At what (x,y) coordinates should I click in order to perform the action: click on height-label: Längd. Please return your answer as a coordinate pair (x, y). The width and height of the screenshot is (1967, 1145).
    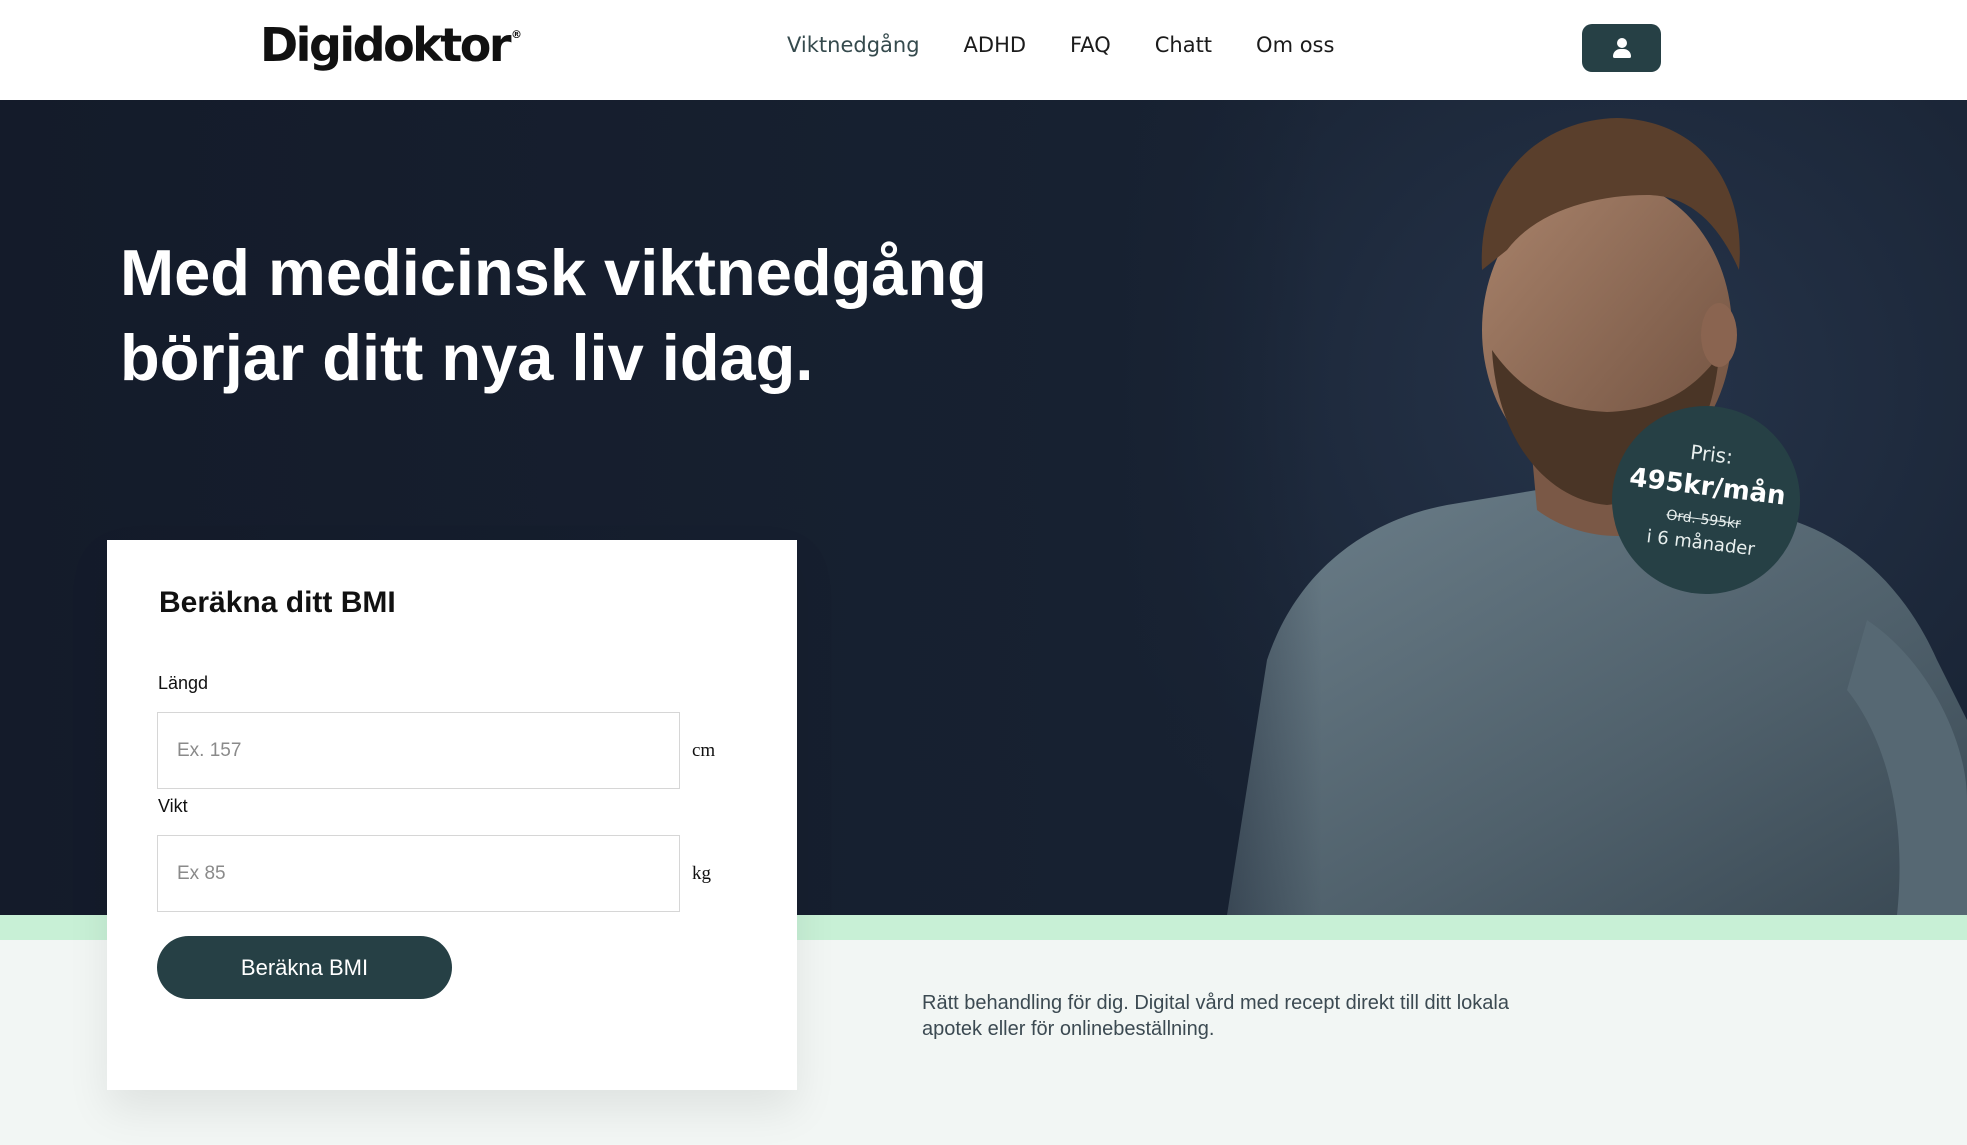
    Looking at the image, I should click on (183, 683).